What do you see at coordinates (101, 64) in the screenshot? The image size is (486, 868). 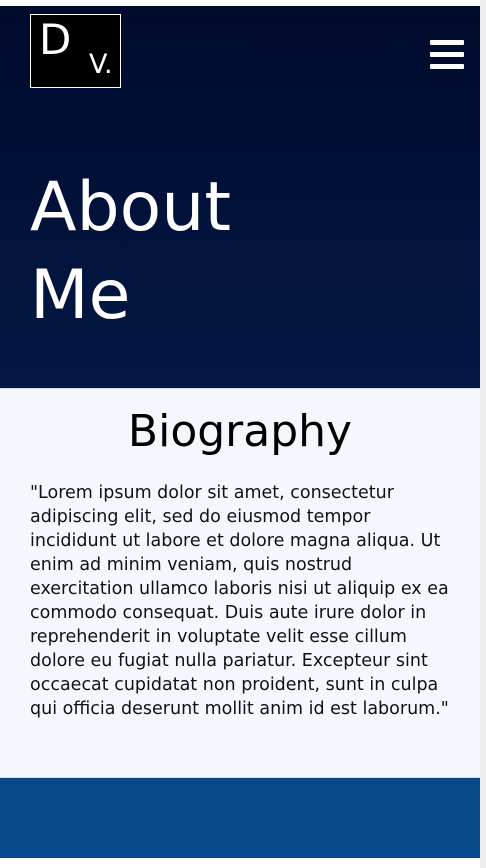 I see `logo-suffix: V.` at bounding box center [101, 64].